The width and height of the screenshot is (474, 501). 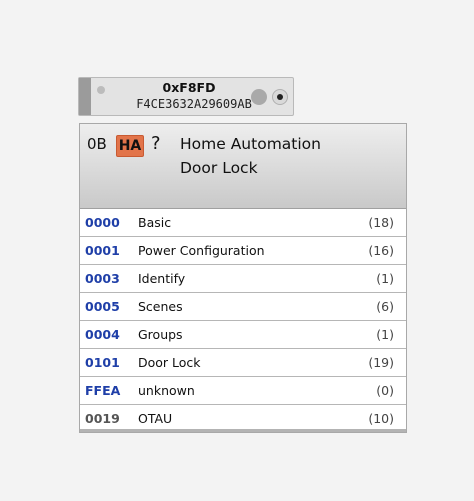 I want to click on node-drag-handle, so click(x=85, y=96).